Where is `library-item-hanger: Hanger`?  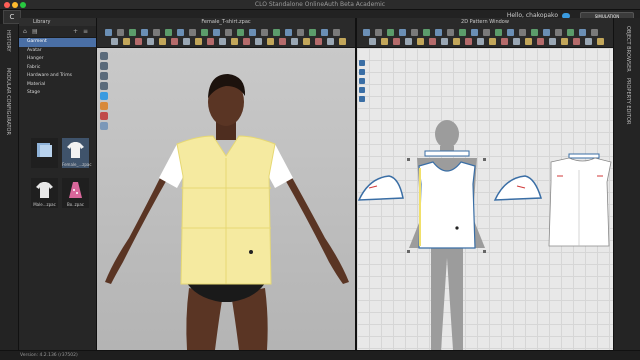
library-item-hanger: Hanger is located at coordinates (57, 59).